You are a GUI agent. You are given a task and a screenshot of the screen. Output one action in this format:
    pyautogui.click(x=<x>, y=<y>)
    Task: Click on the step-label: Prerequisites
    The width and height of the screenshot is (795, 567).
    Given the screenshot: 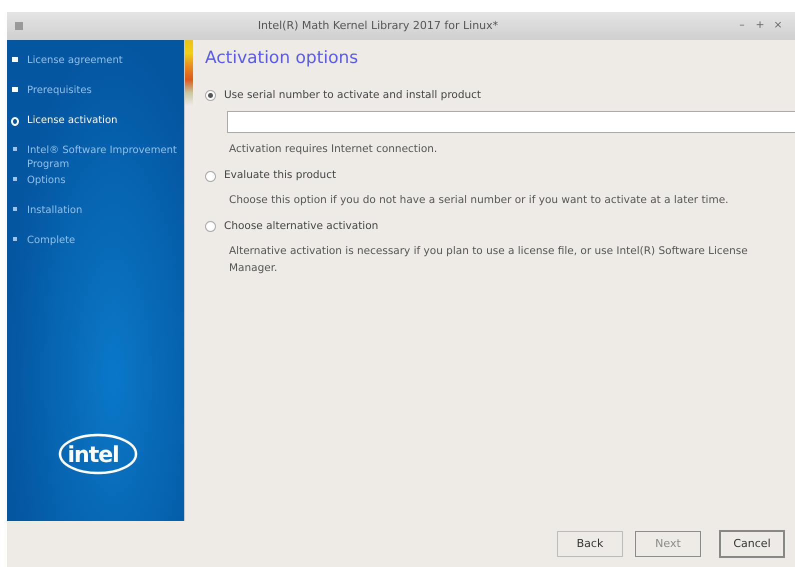 What is the action you would take?
    pyautogui.click(x=59, y=91)
    